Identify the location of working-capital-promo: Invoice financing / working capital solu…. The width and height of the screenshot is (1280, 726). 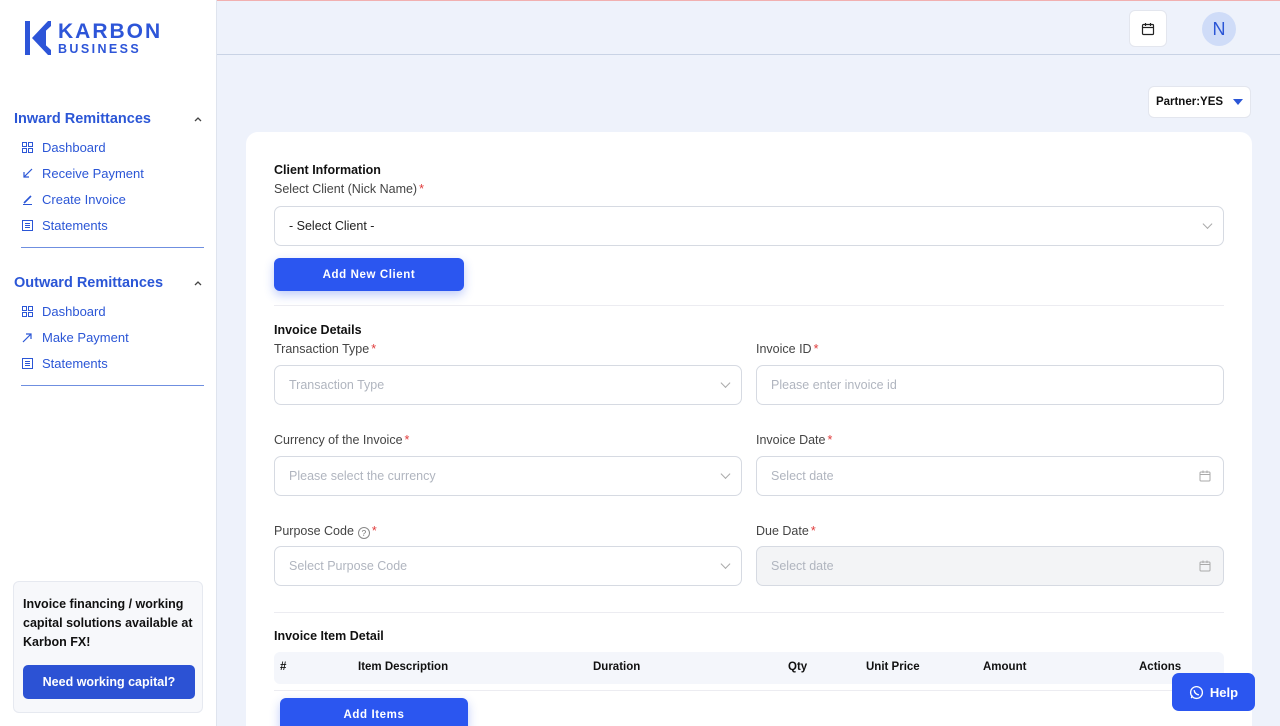
(108, 647).